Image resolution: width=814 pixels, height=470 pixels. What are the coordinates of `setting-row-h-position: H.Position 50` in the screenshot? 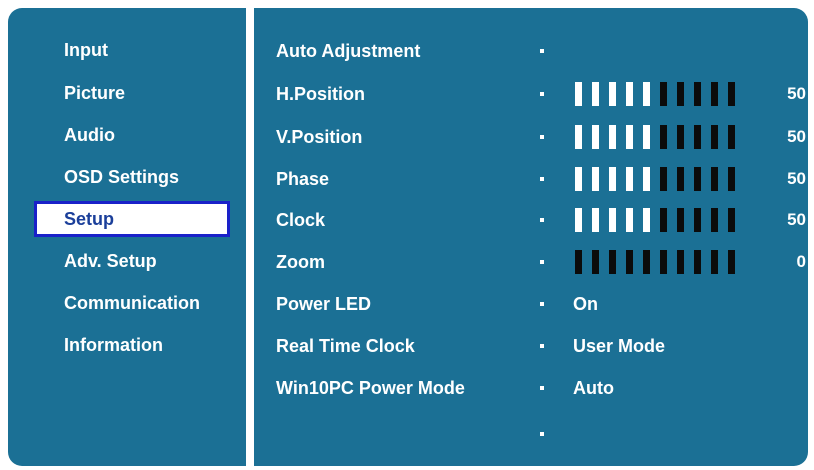 It's located at (541, 94).